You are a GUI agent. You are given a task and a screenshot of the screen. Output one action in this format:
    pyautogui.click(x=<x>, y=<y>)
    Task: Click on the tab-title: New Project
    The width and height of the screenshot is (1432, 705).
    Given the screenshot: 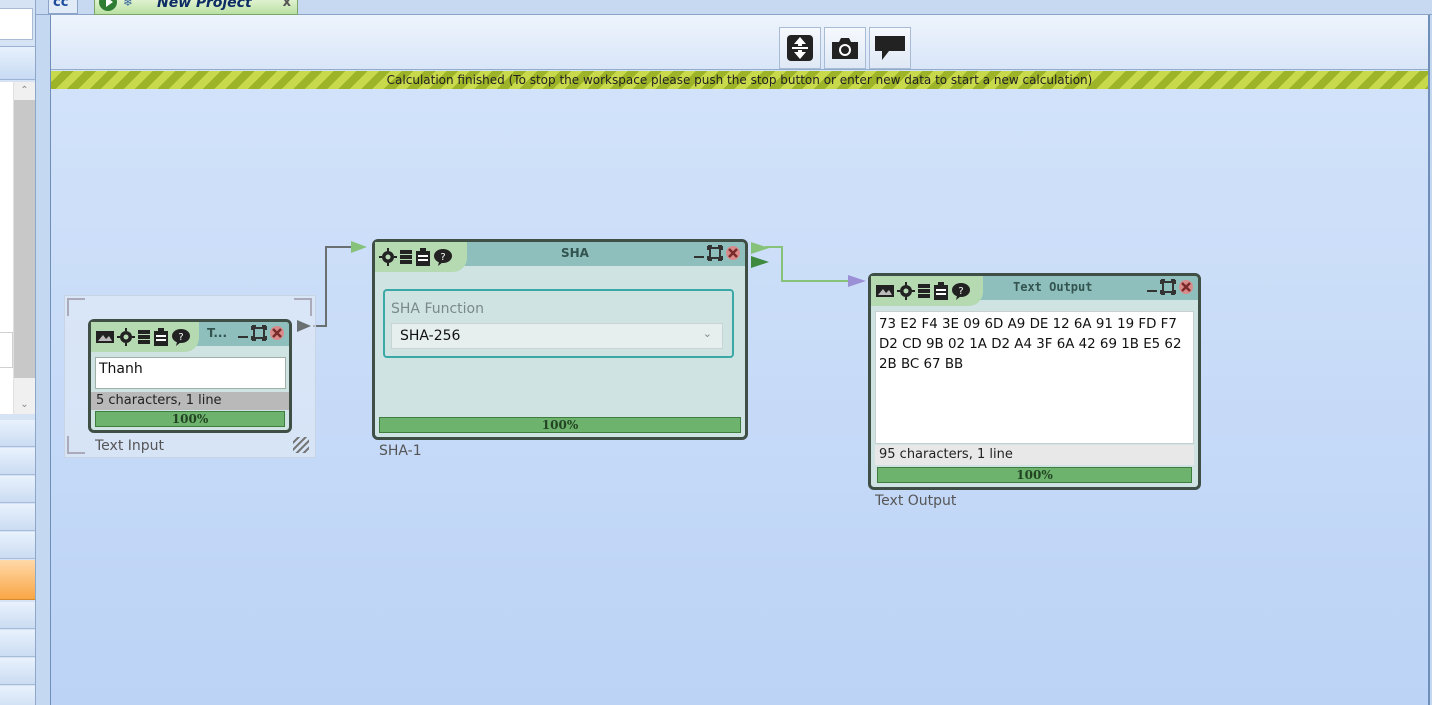 What is the action you would take?
    pyautogui.click(x=204, y=5)
    